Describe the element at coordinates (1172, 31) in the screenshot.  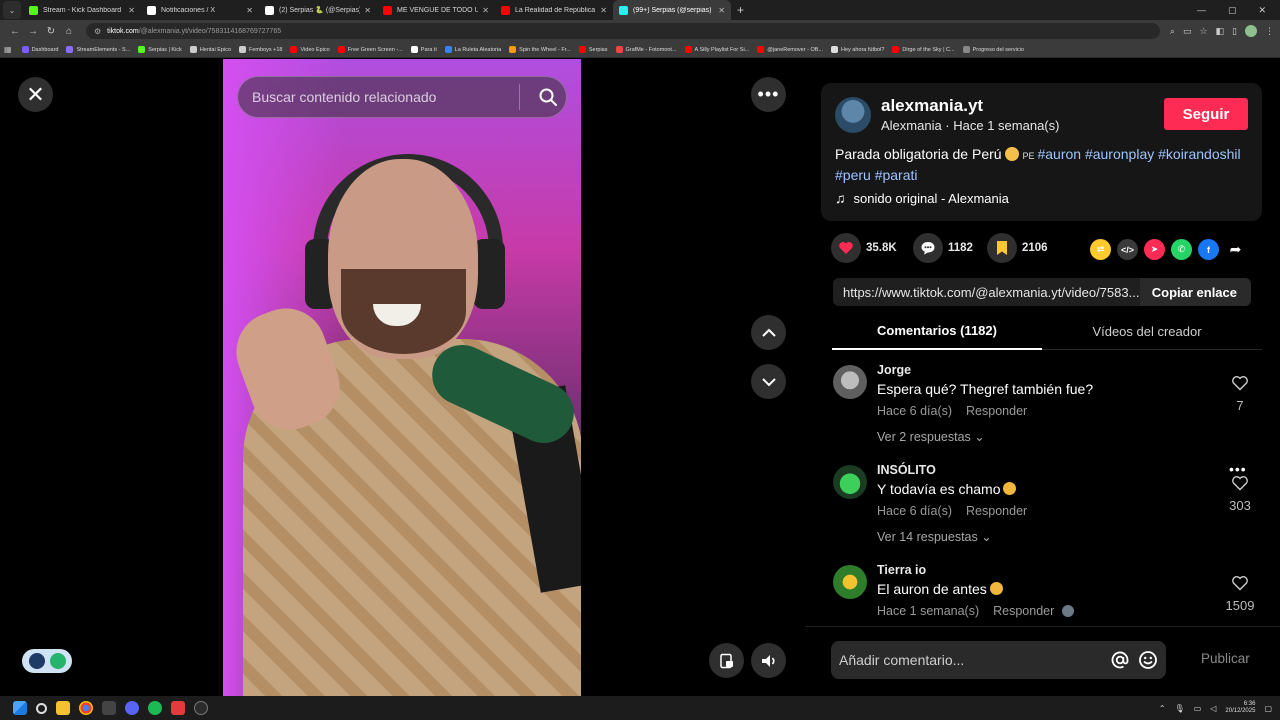
I see `zoom-icon: ⌕` at that location.